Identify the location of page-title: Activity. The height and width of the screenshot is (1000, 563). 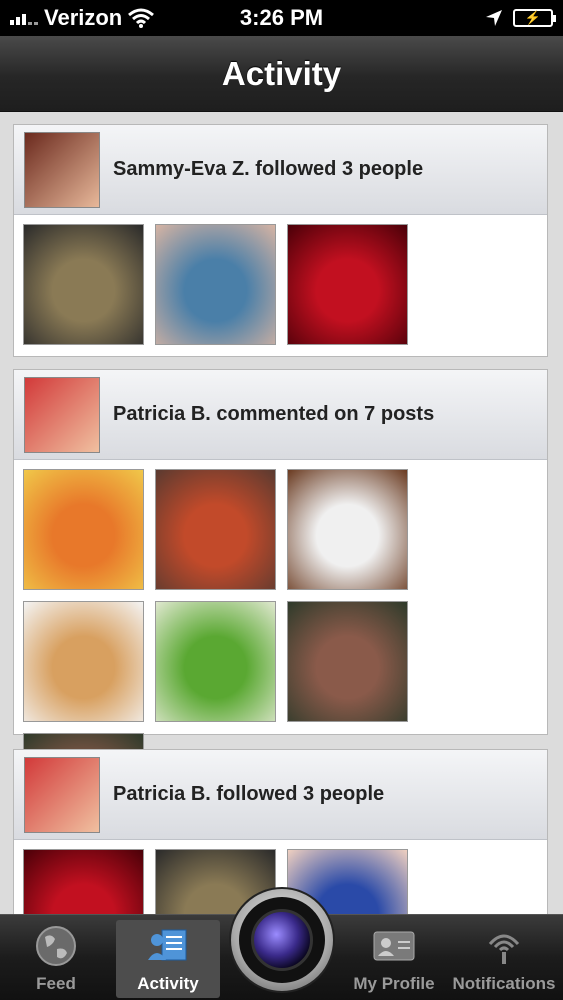
(281, 73).